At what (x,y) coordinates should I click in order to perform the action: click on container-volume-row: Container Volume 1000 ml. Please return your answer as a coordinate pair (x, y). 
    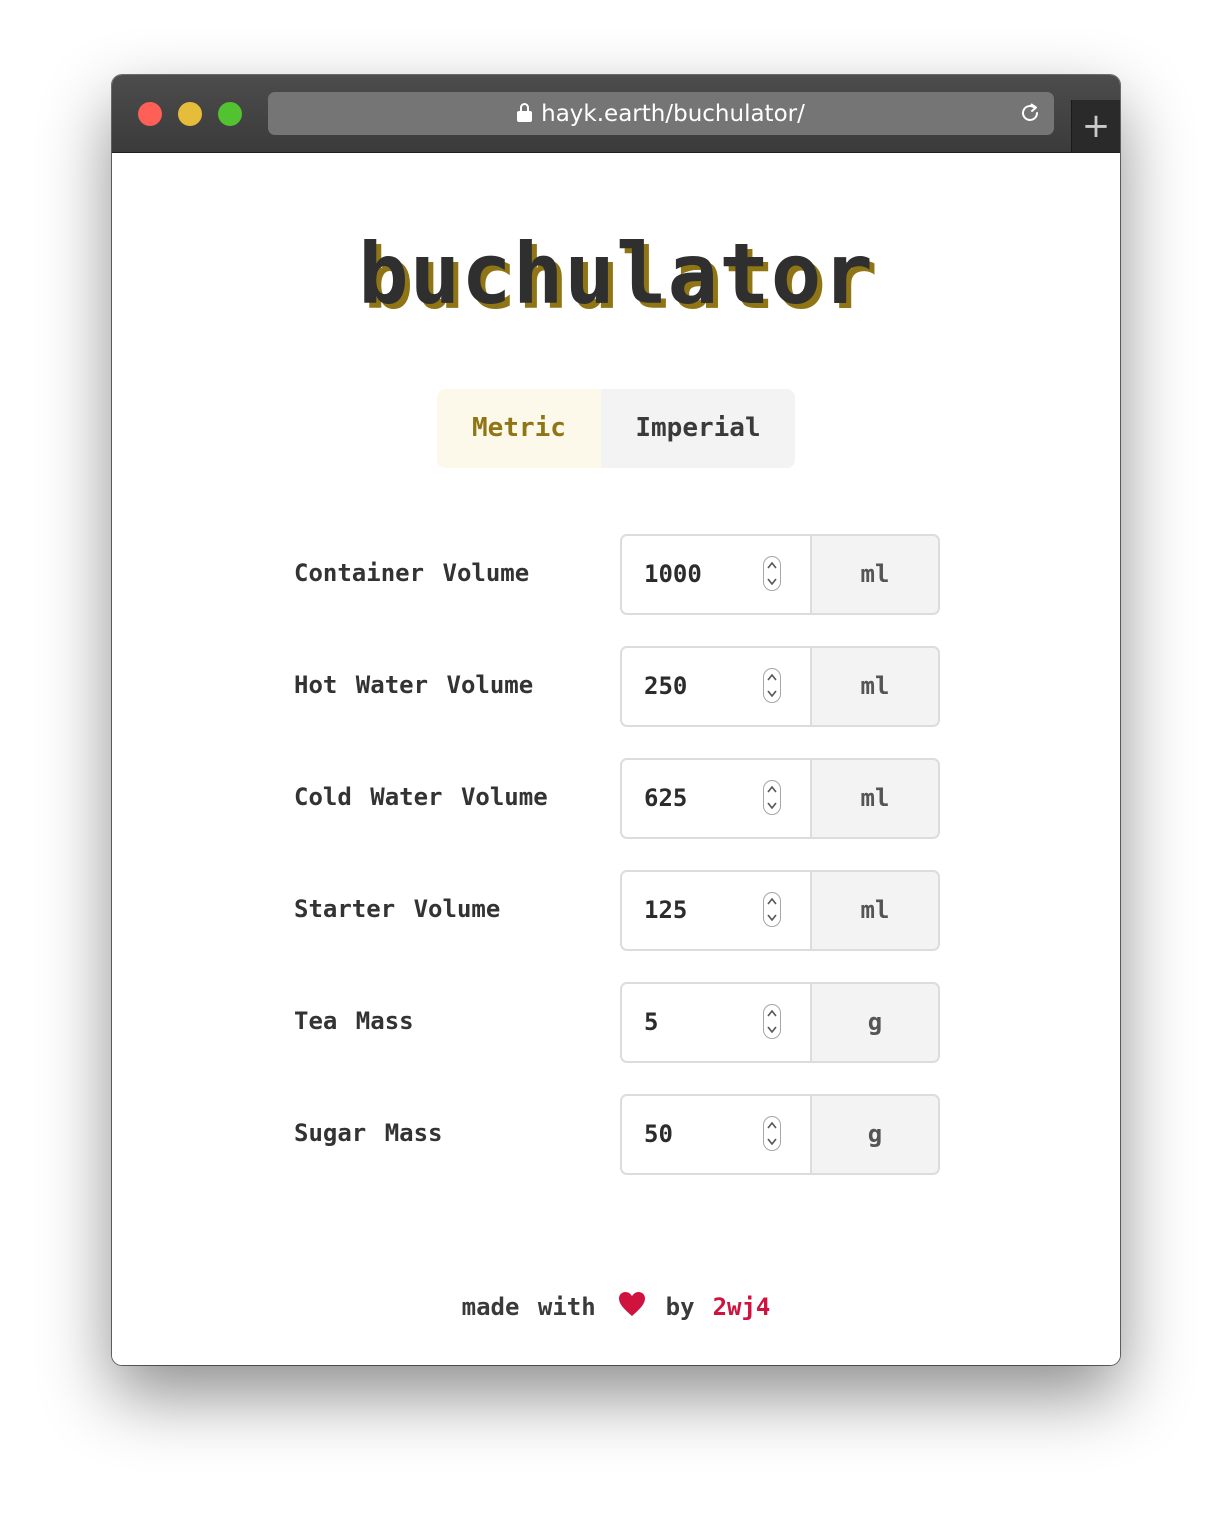
    Looking at the image, I should click on (617, 574).